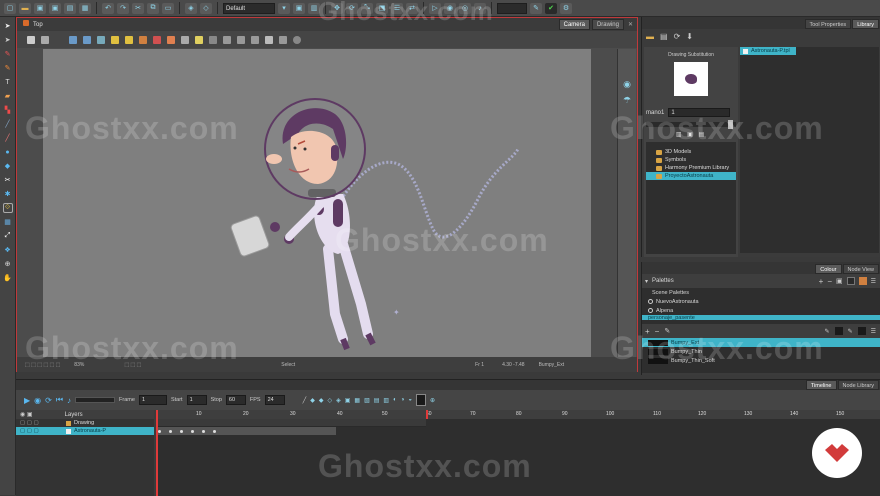  What do you see at coordinates (27, 400) in the screenshot?
I see `play-icon: ▶` at bounding box center [27, 400].